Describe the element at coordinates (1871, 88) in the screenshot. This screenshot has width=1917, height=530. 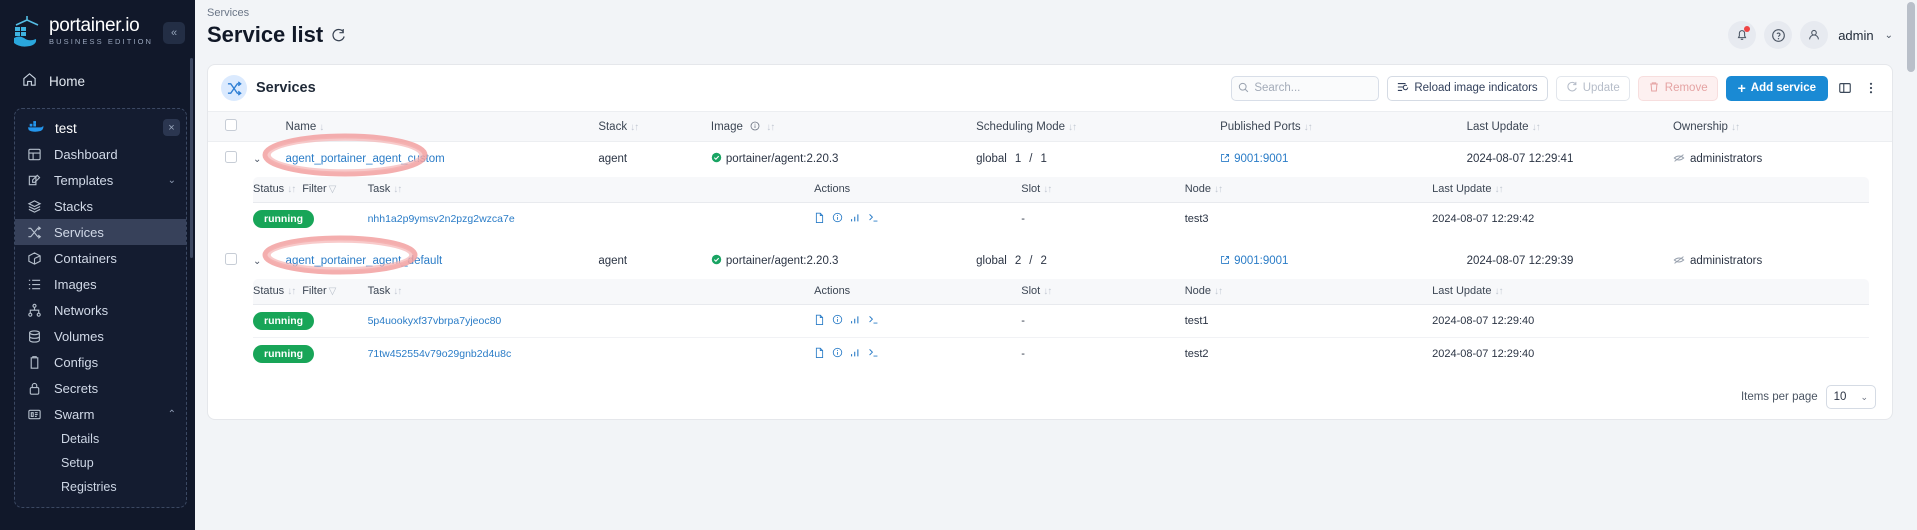
I see `kebab-menu-icon` at that location.